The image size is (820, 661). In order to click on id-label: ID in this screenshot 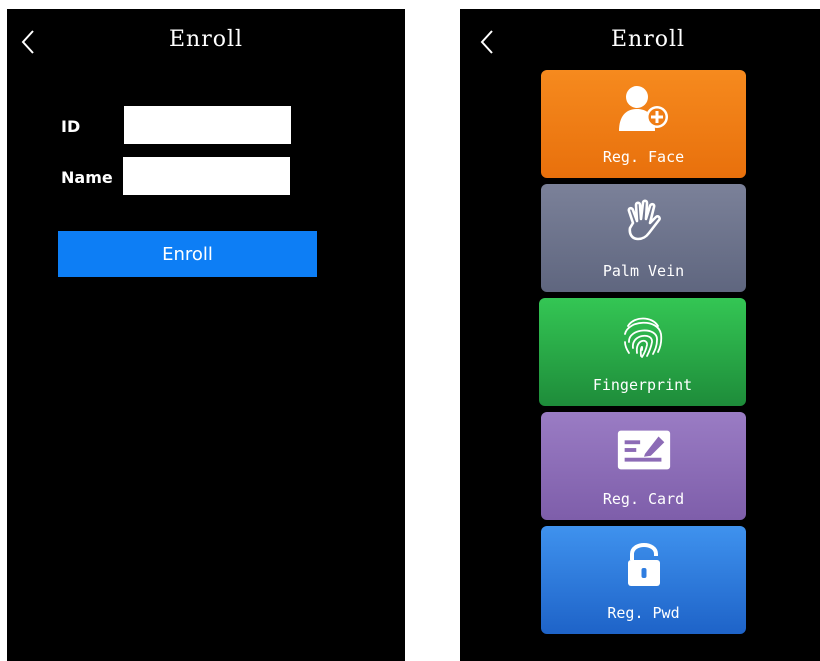, I will do `click(71, 126)`.